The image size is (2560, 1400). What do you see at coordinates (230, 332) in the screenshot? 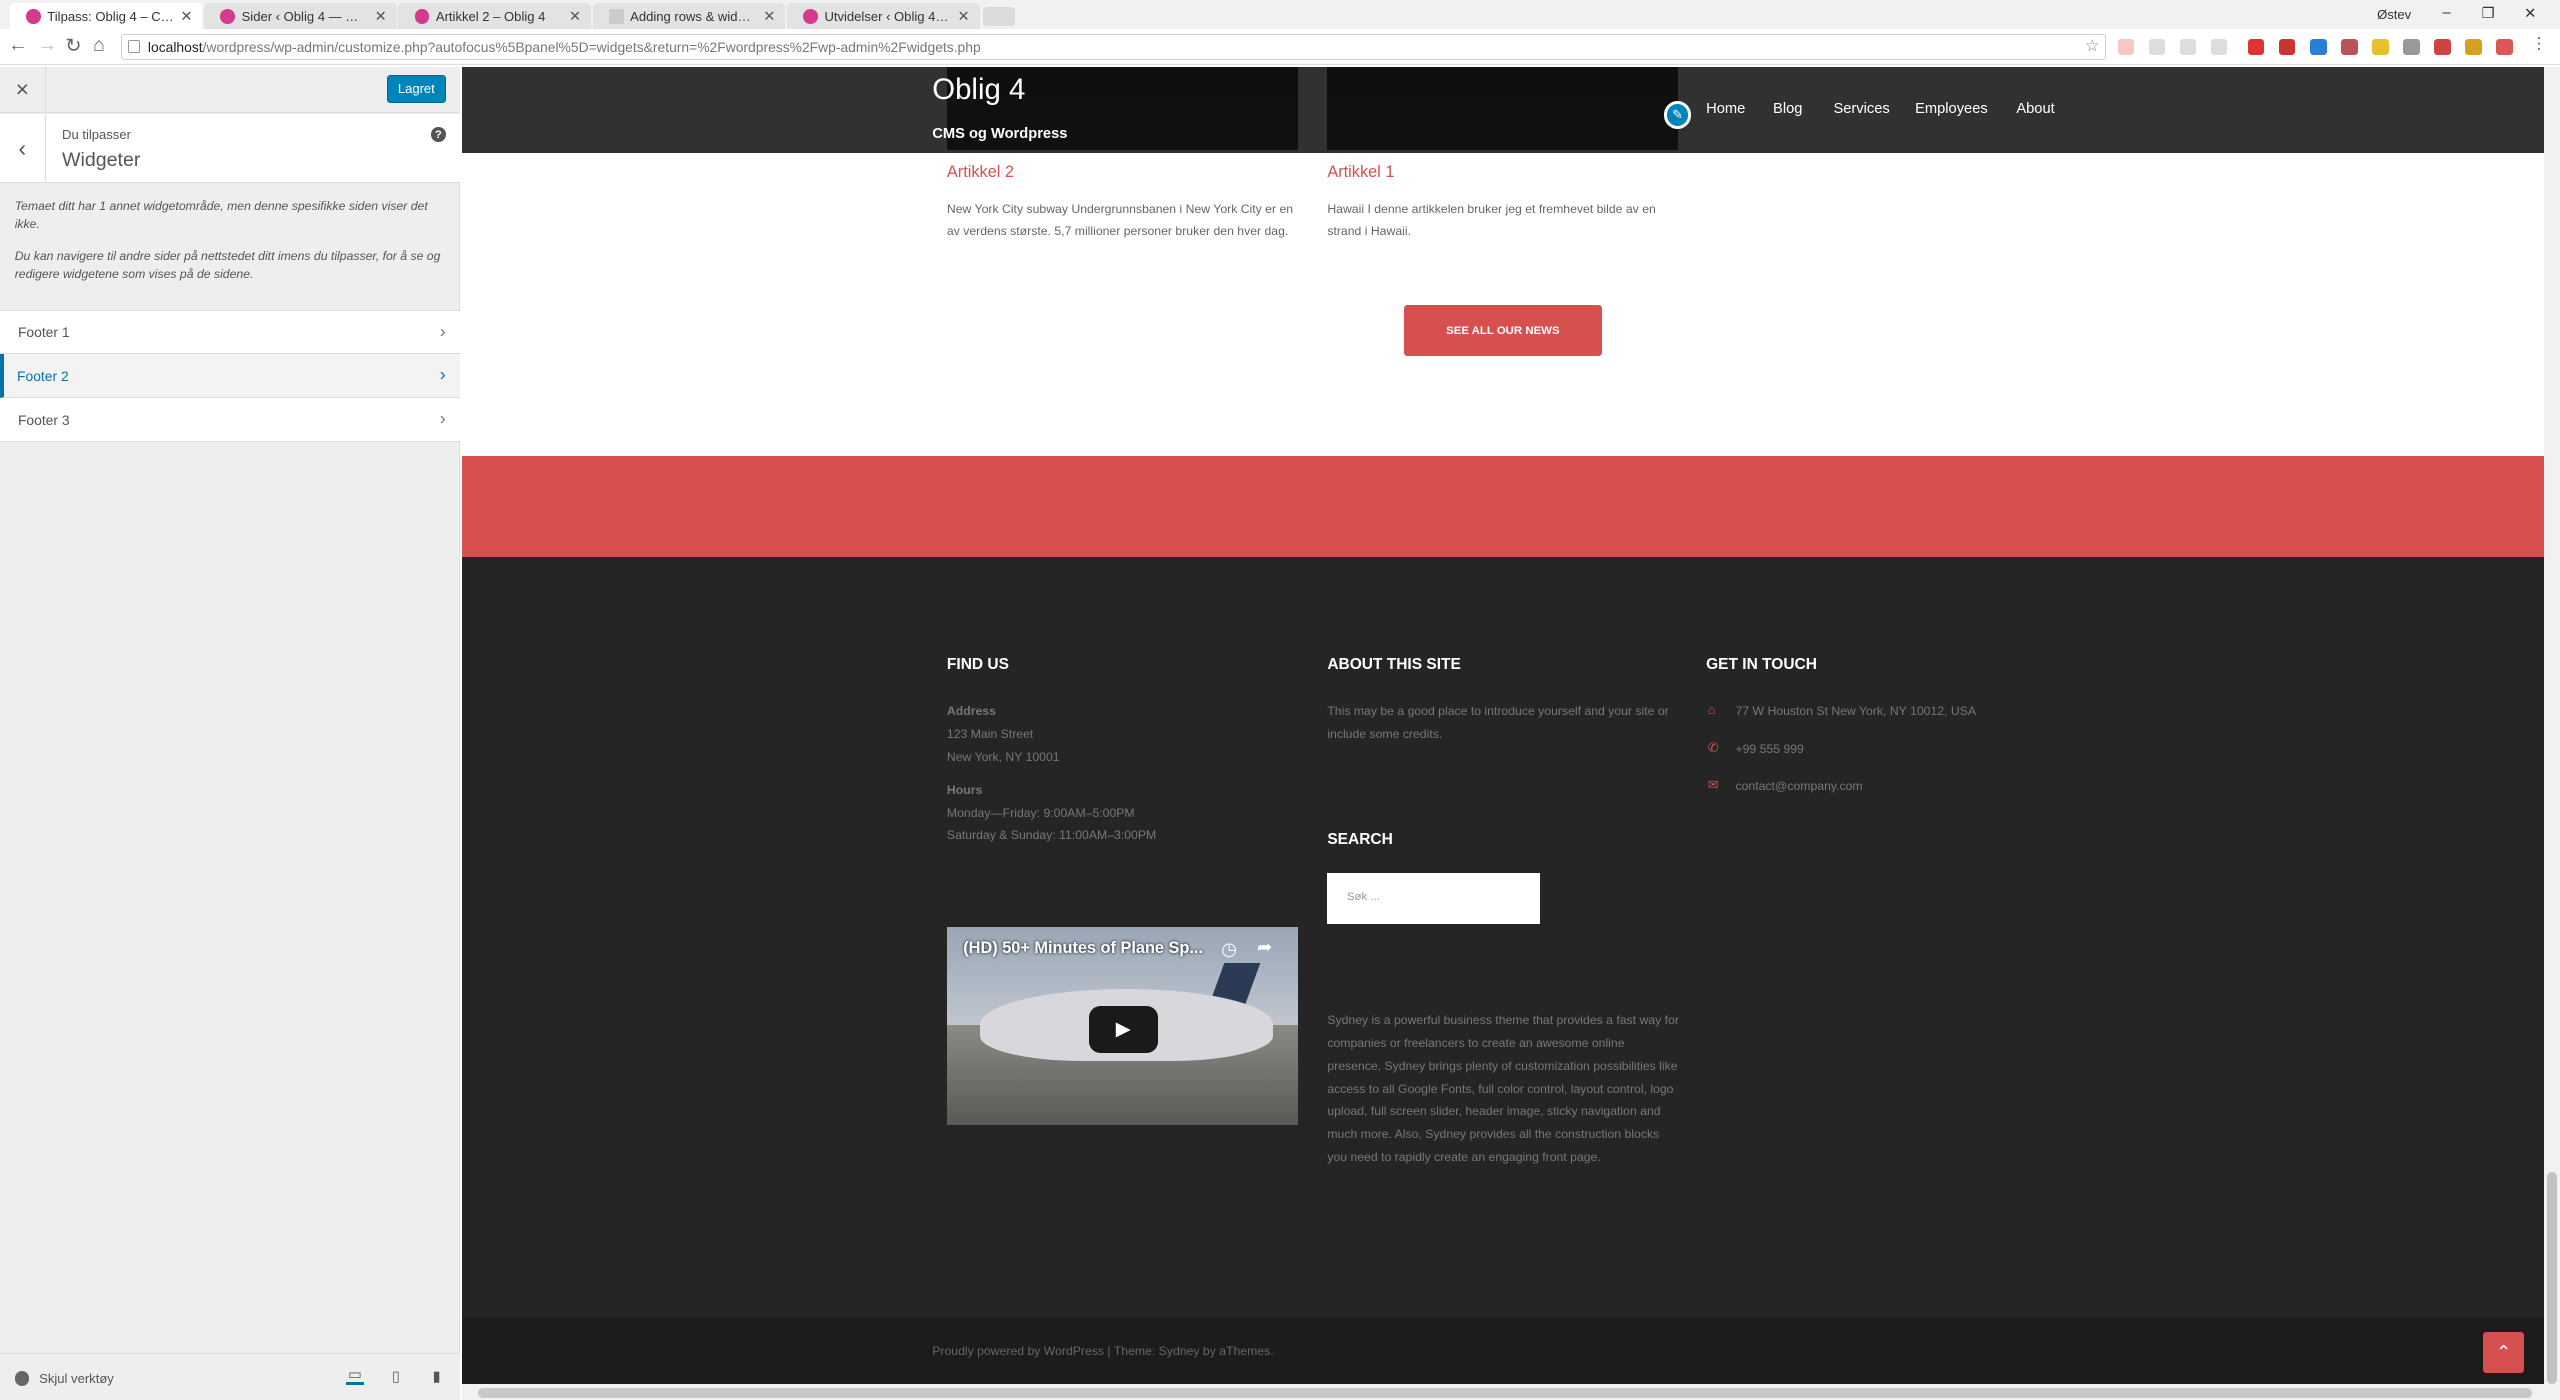
I see `section-footer-1: Footer 1 ›` at bounding box center [230, 332].